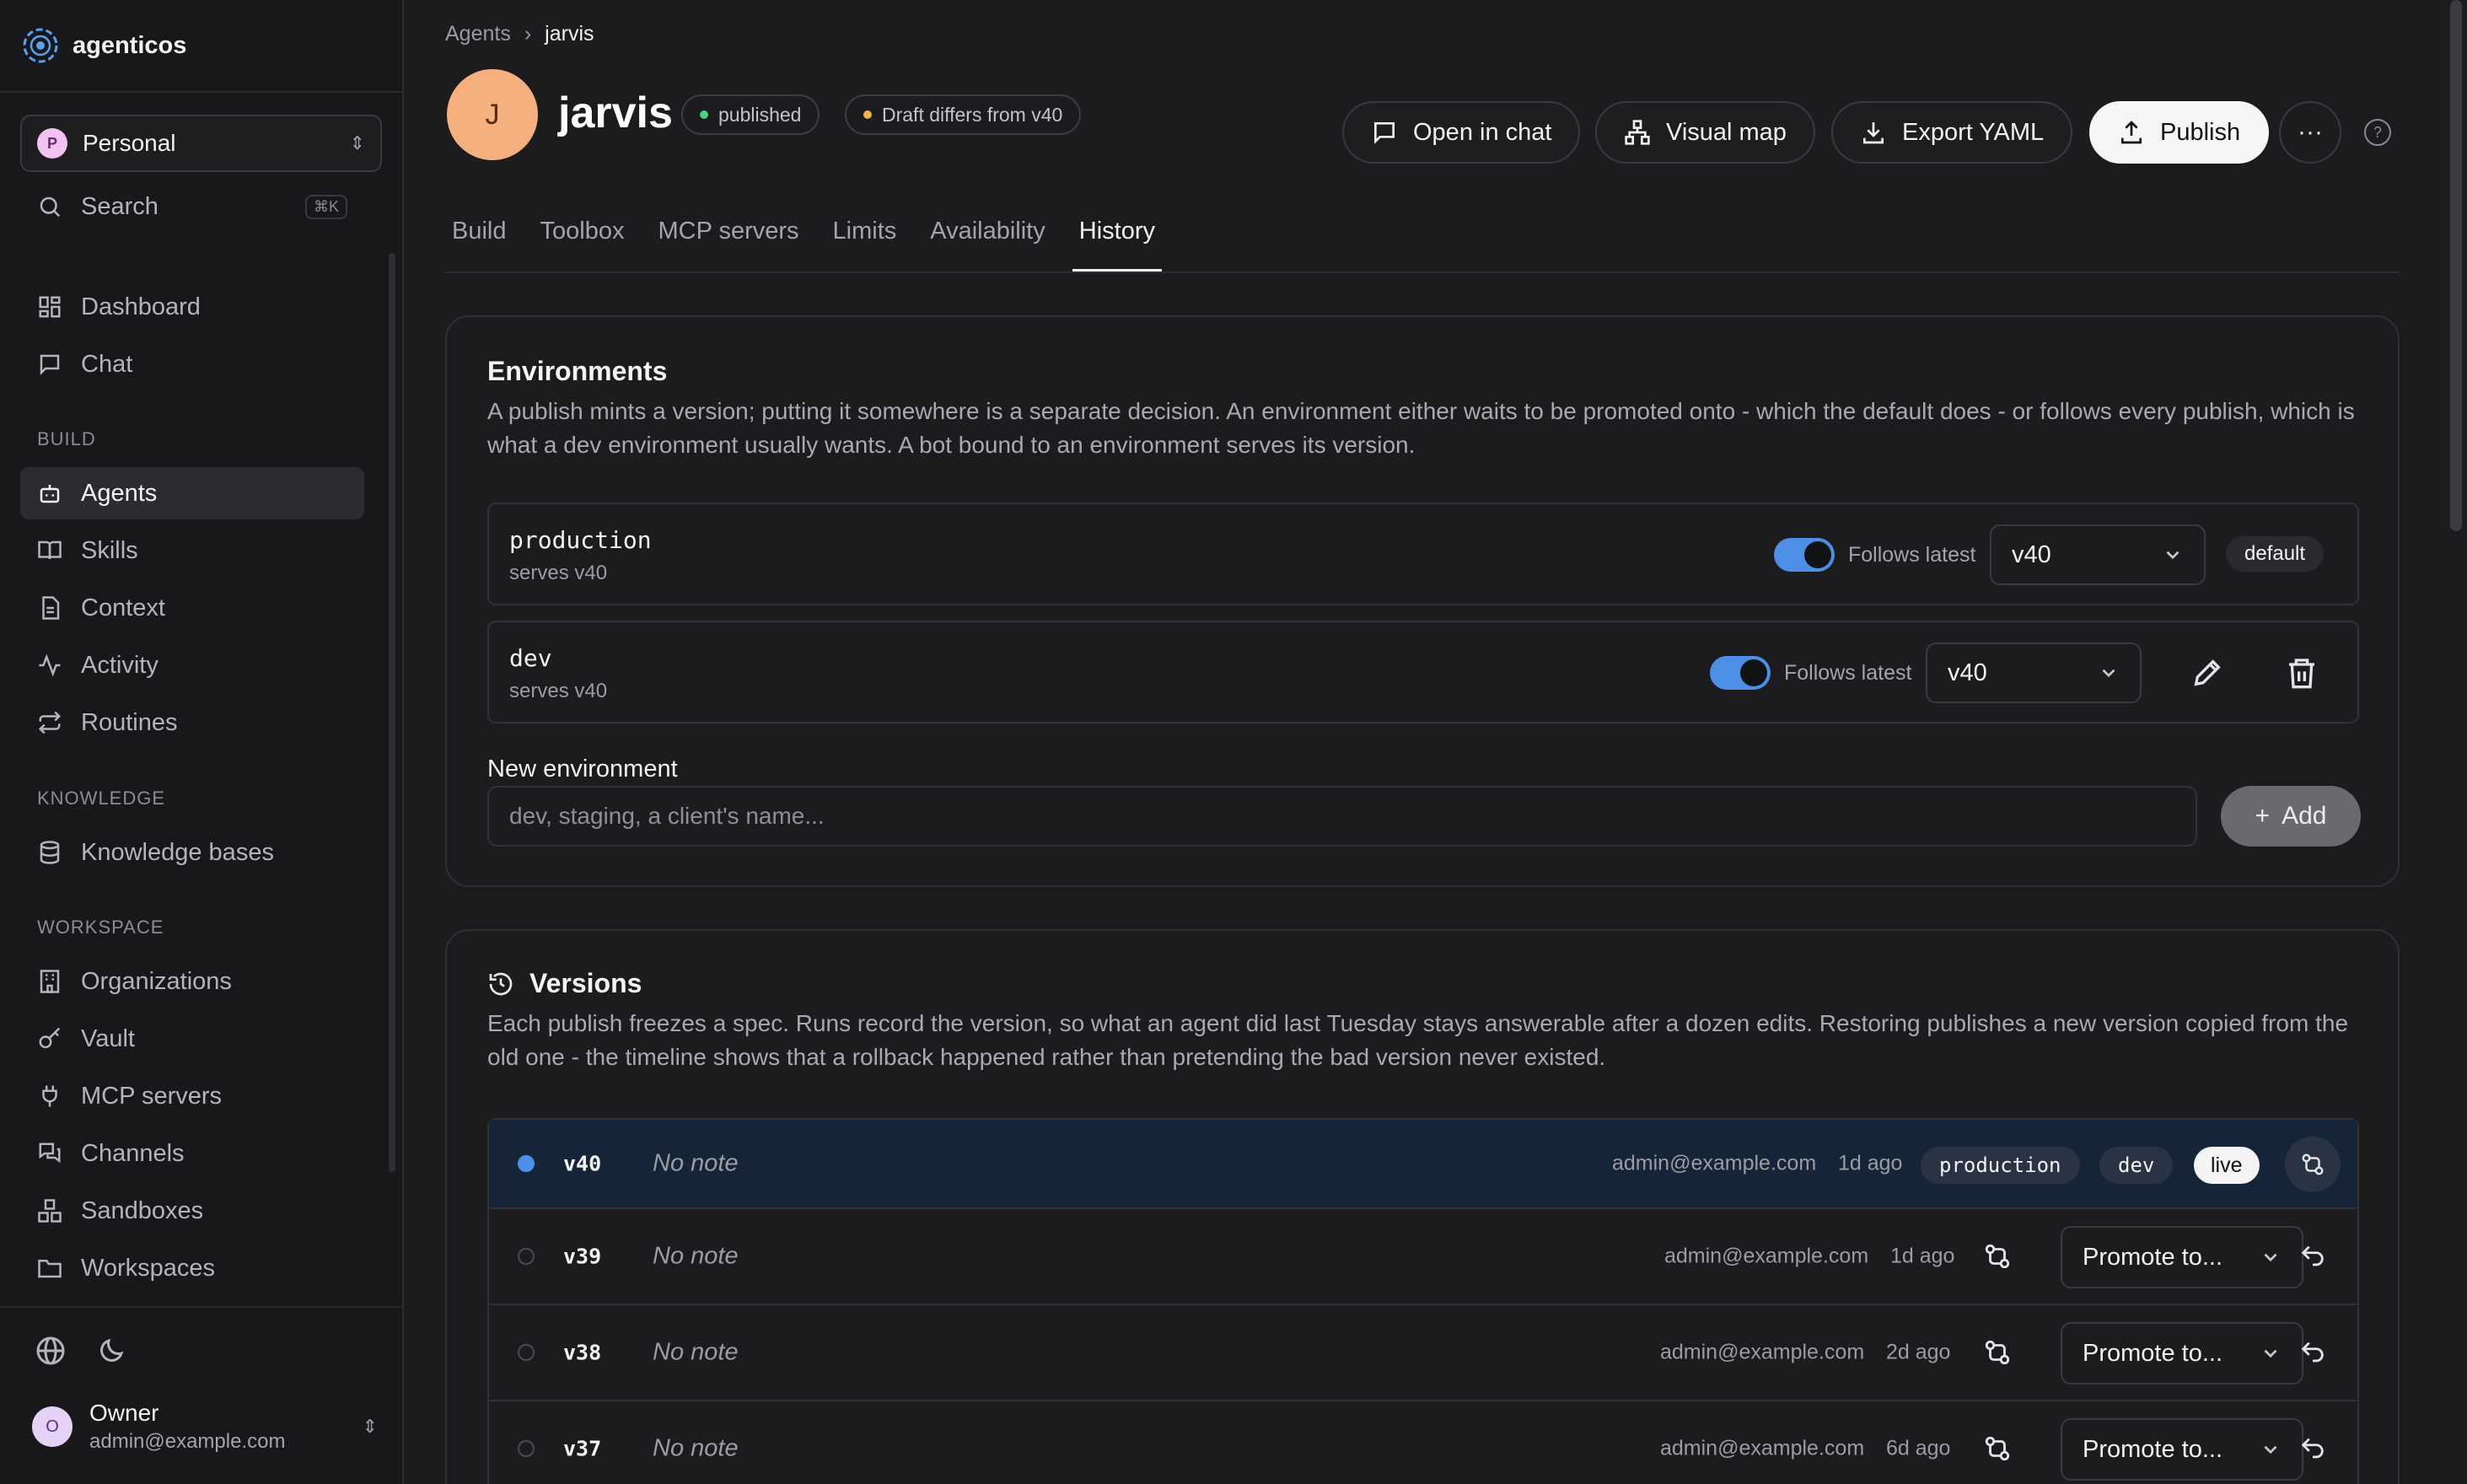 The height and width of the screenshot is (1484, 2467). What do you see at coordinates (528, 34) in the screenshot?
I see `chevron-right-icon: ›` at bounding box center [528, 34].